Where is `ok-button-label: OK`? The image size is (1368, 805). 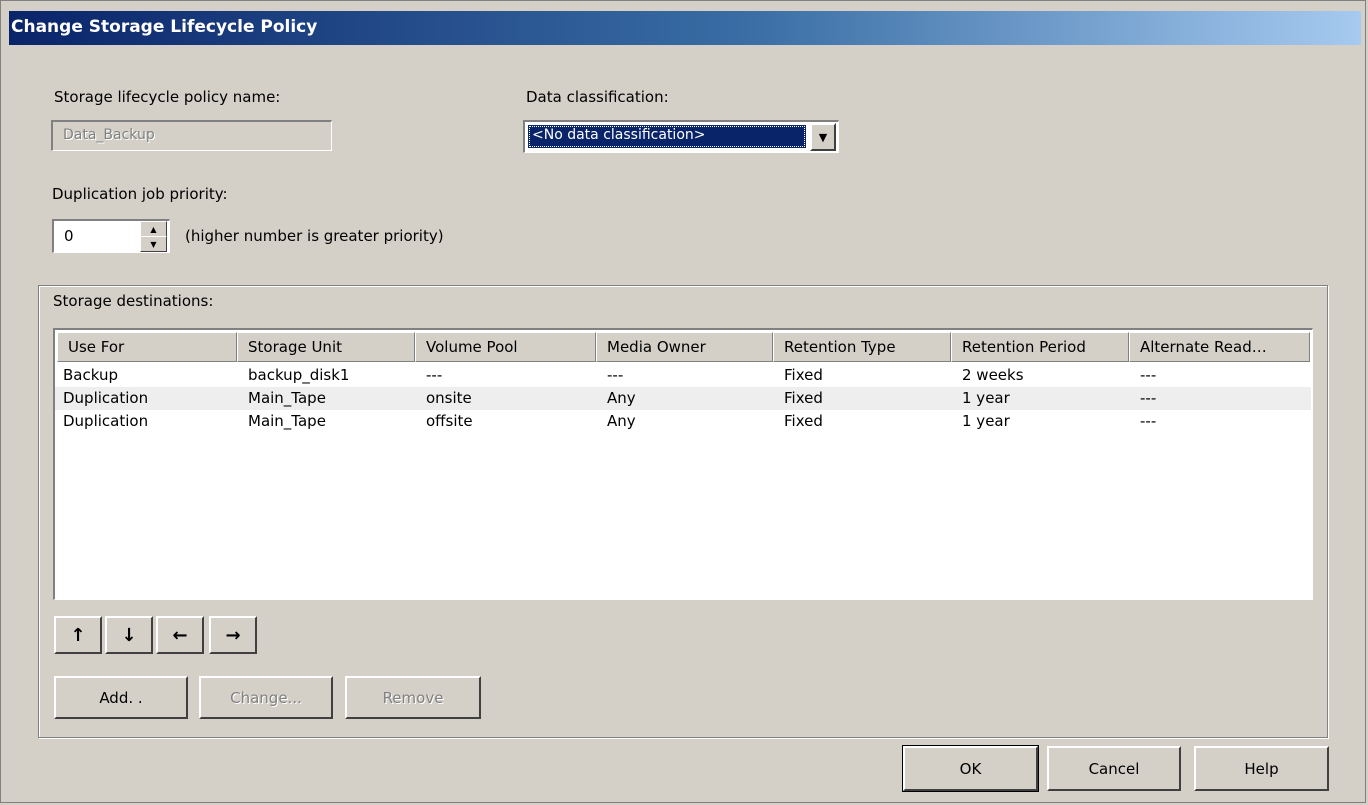
ok-button-label: OK is located at coordinates (970, 768).